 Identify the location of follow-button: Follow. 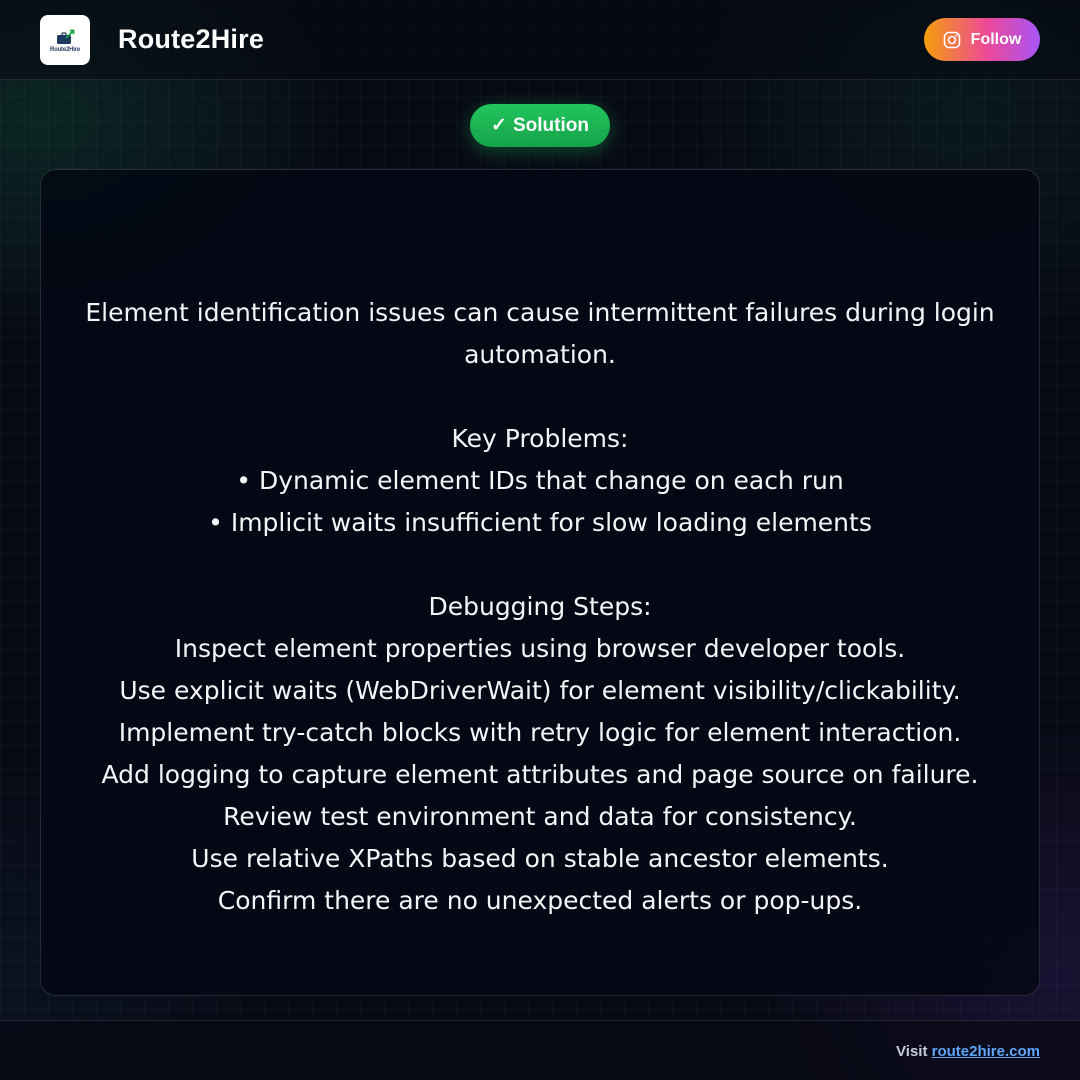
(982, 39).